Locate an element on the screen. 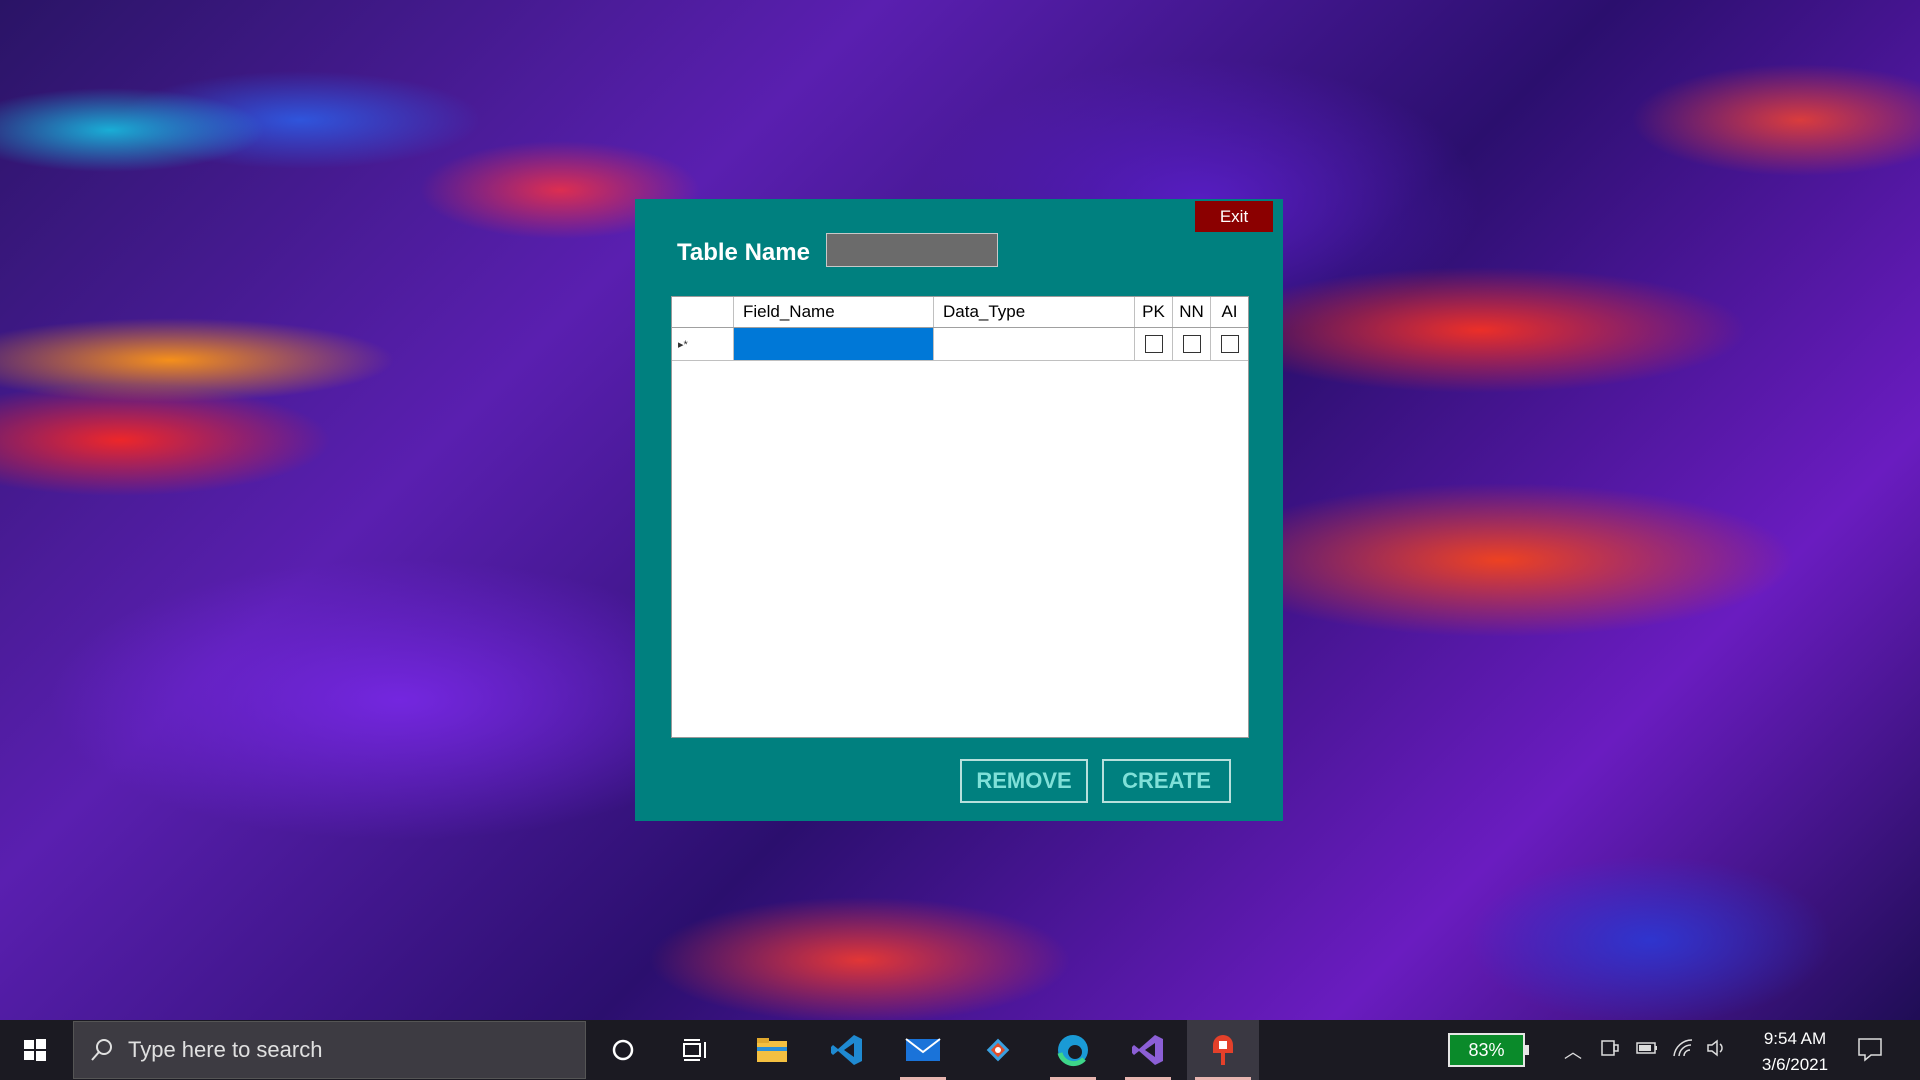 This screenshot has height=1080, width=1920. ai-checkbox is located at coordinates (1229, 344).